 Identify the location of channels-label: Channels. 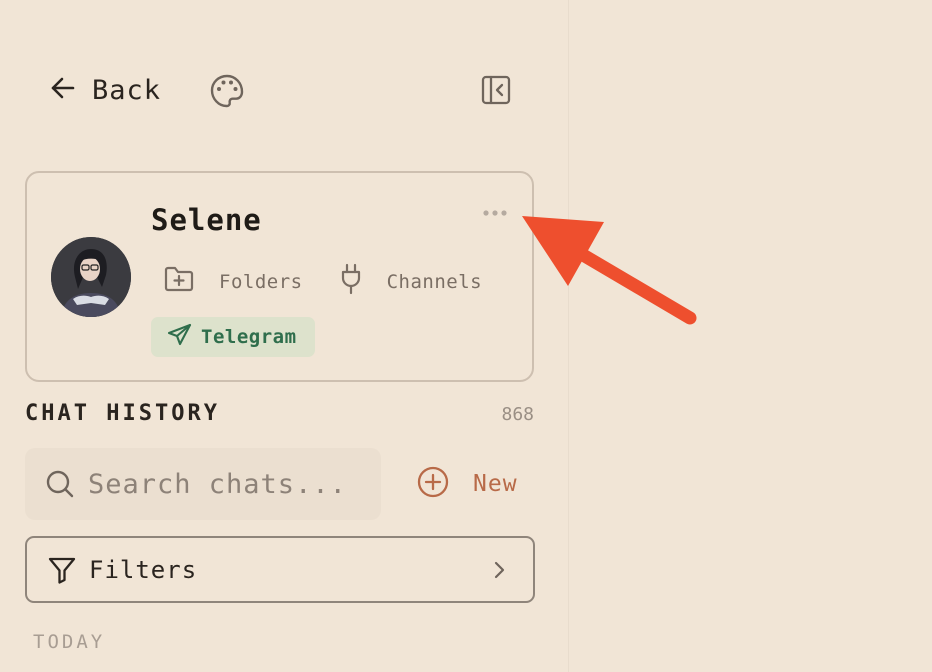
(434, 281).